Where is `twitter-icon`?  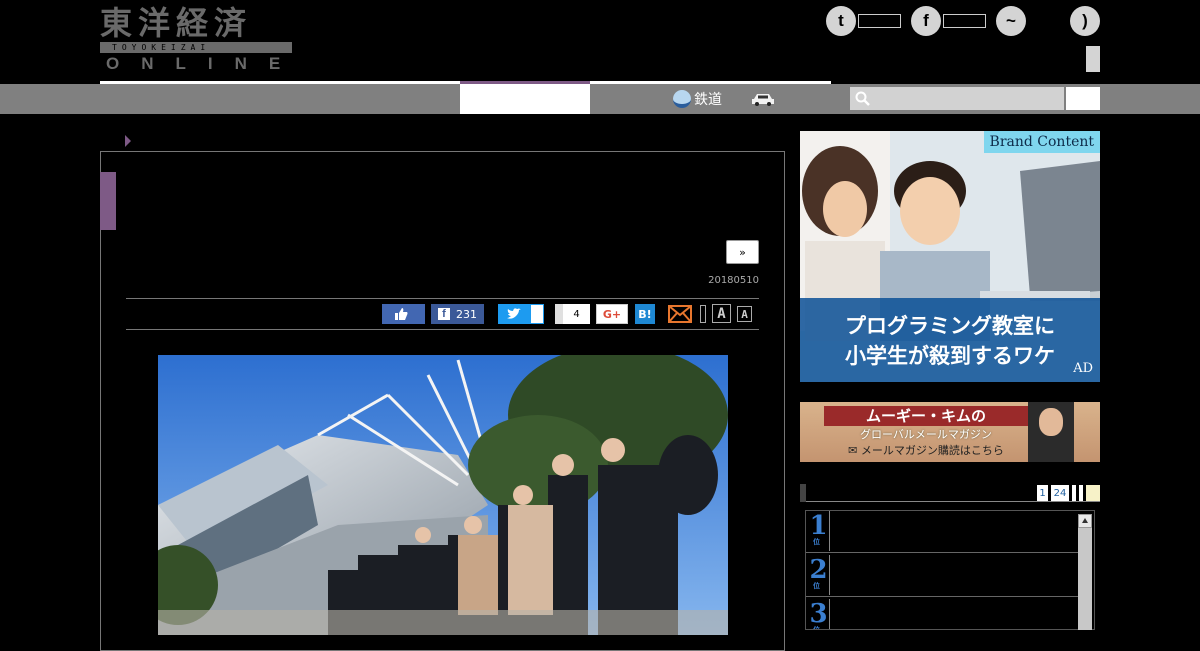
twitter-icon is located at coordinates (514, 313).